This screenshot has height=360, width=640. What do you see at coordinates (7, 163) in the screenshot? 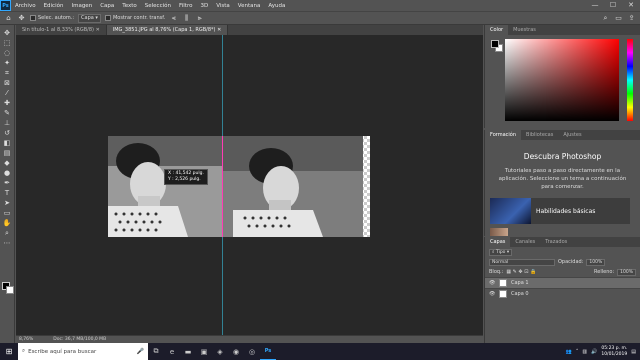
I see `blur-tool-icon: ◆` at bounding box center [7, 163].